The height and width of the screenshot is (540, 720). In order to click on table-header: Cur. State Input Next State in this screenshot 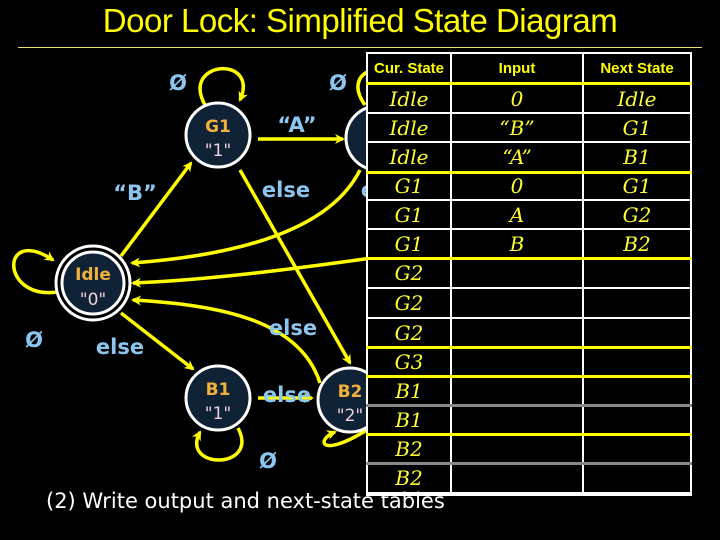, I will do `click(529, 68)`.